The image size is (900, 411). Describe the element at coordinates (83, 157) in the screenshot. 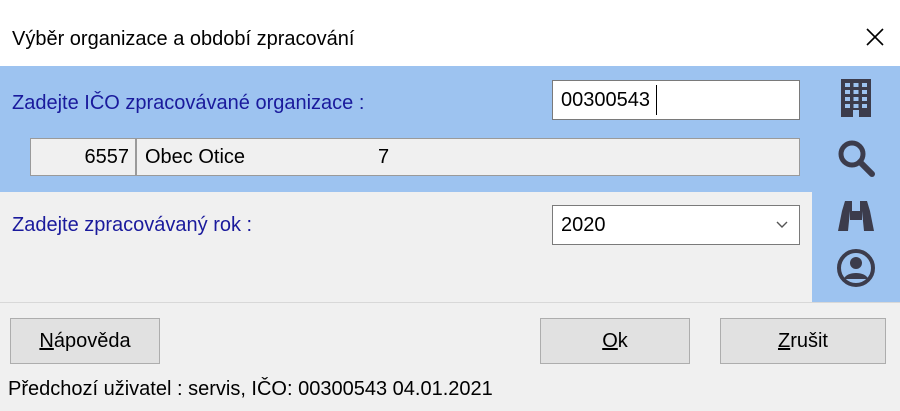

I see `organization-number: 6557` at that location.